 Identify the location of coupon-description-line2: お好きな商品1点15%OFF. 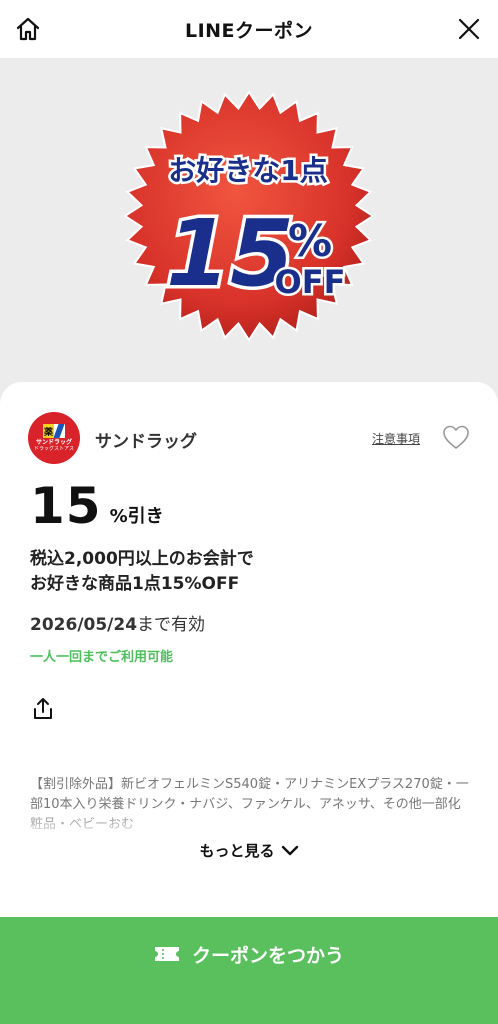
(135, 584).